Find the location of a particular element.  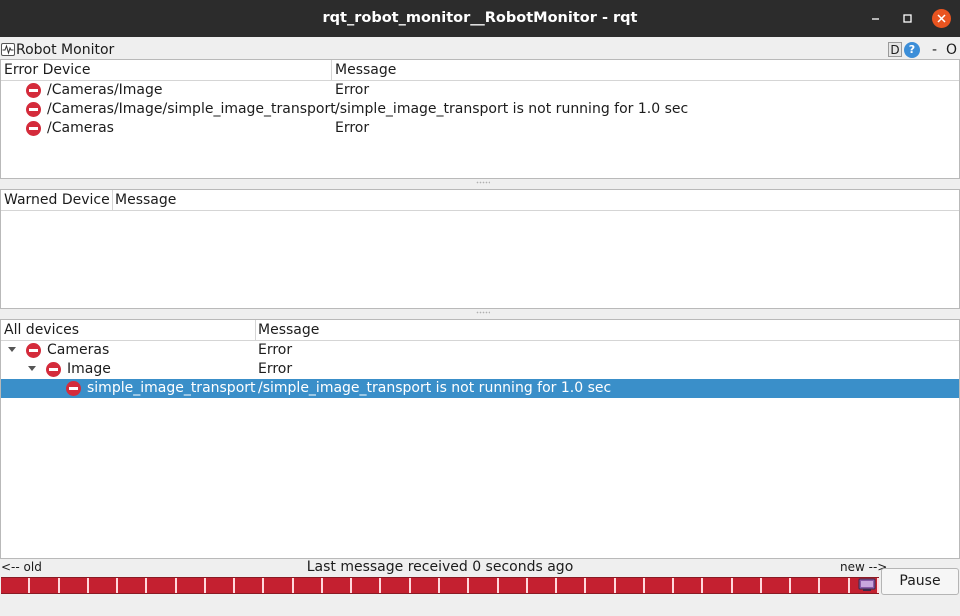

column-header-warned-device: Warned Device is located at coordinates (55, 200).